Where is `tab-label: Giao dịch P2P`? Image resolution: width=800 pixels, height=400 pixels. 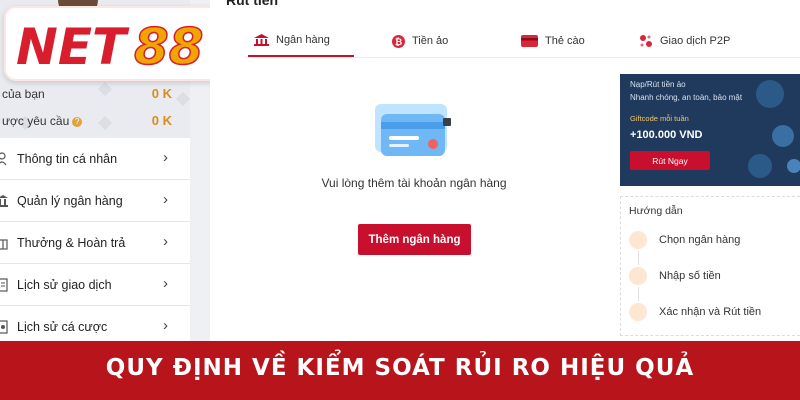 tab-label: Giao dịch P2P is located at coordinates (695, 41).